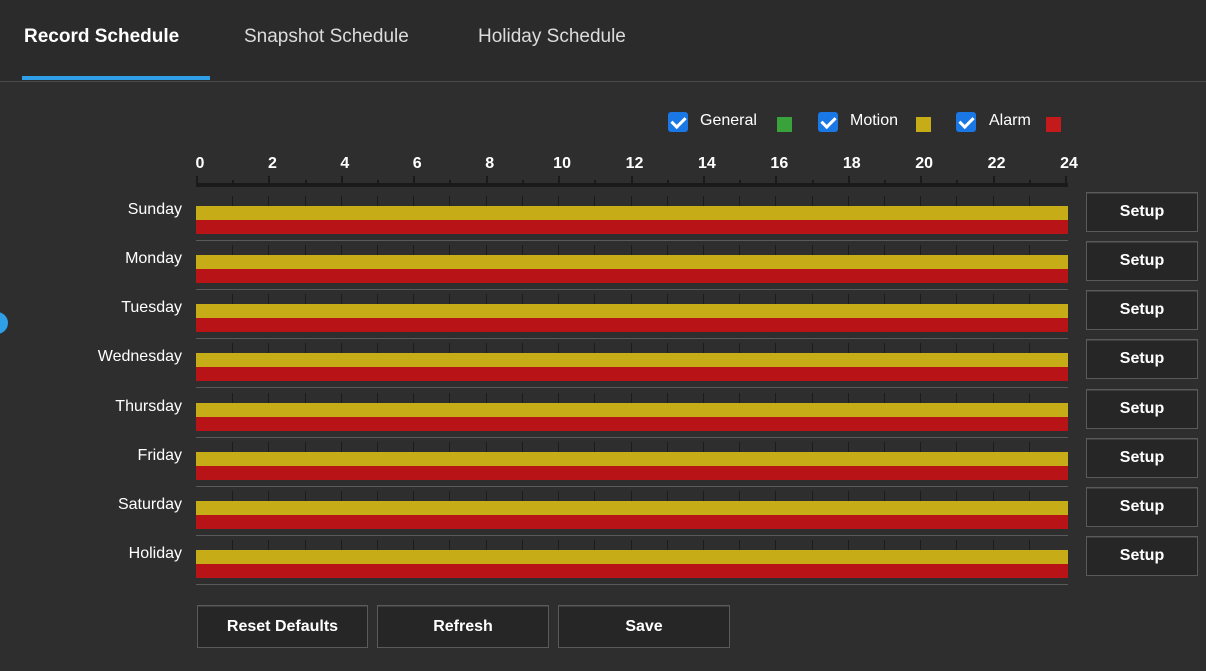 The width and height of the screenshot is (1206, 671). Describe the element at coordinates (139, 356) in the screenshot. I see `day-label: Wednesday` at that location.